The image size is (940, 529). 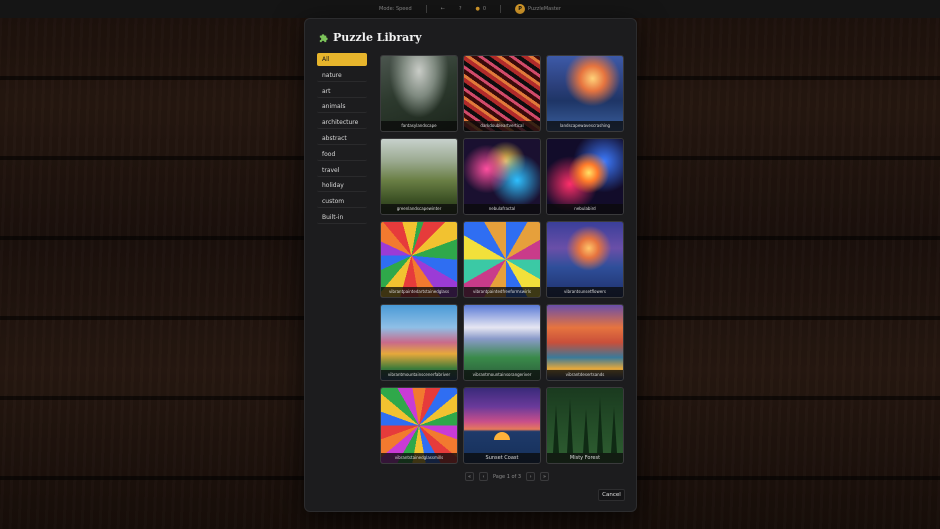 What do you see at coordinates (502, 209) in the screenshot?
I see `puzzle-label: nebulafractal` at bounding box center [502, 209].